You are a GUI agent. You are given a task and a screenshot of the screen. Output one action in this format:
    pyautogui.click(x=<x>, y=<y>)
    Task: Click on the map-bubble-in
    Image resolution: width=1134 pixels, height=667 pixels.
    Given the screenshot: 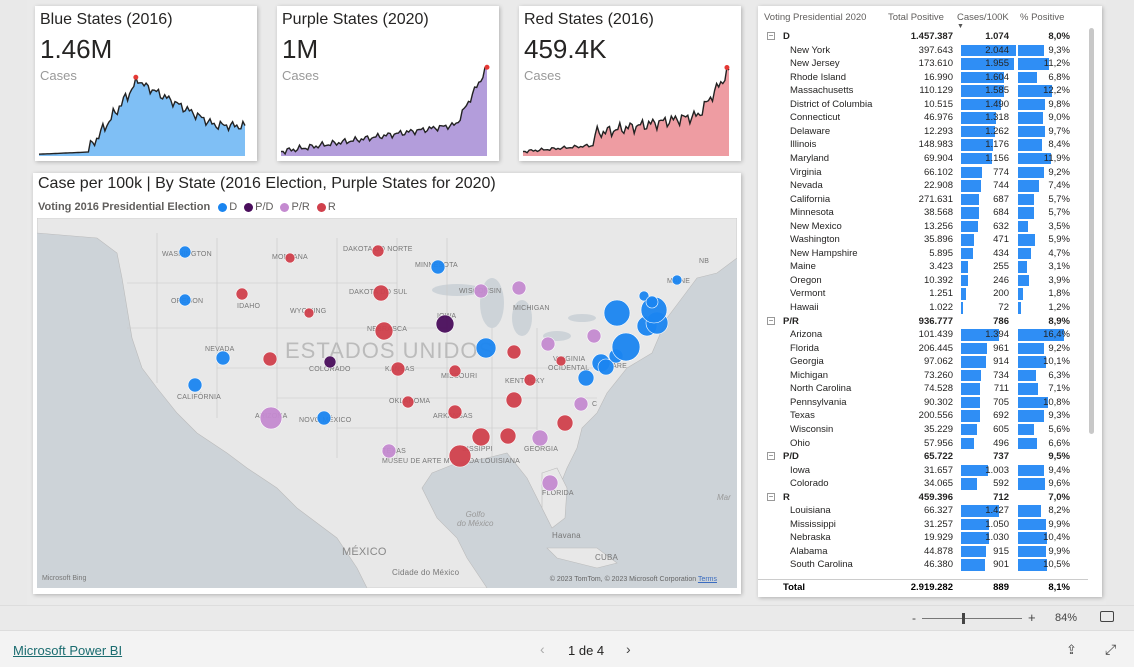 What is the action you would take?
    pyautogui.click(x=514, y=352)
    